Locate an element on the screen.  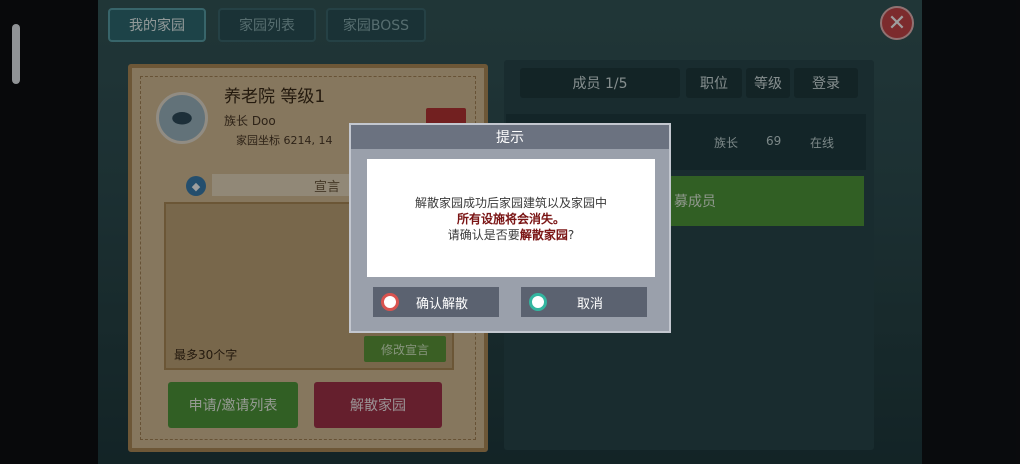
dialog-line-3-prefix: 请确认是否要 is located at coordinates (483, 235).